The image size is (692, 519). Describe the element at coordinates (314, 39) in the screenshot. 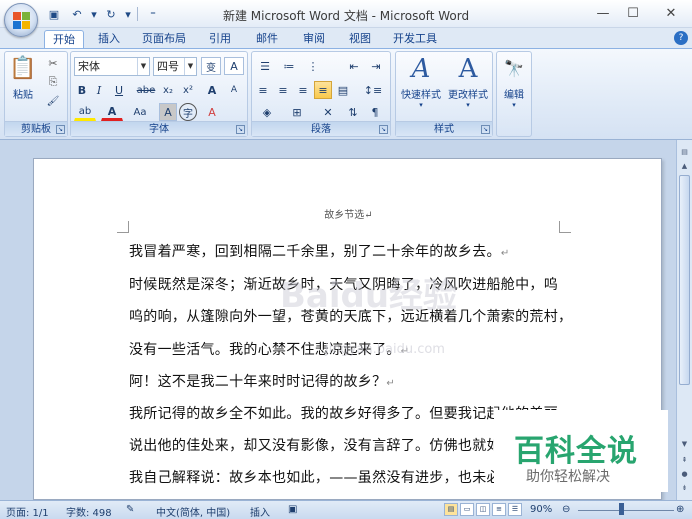

I see `tab-review: 审阅` at that location.